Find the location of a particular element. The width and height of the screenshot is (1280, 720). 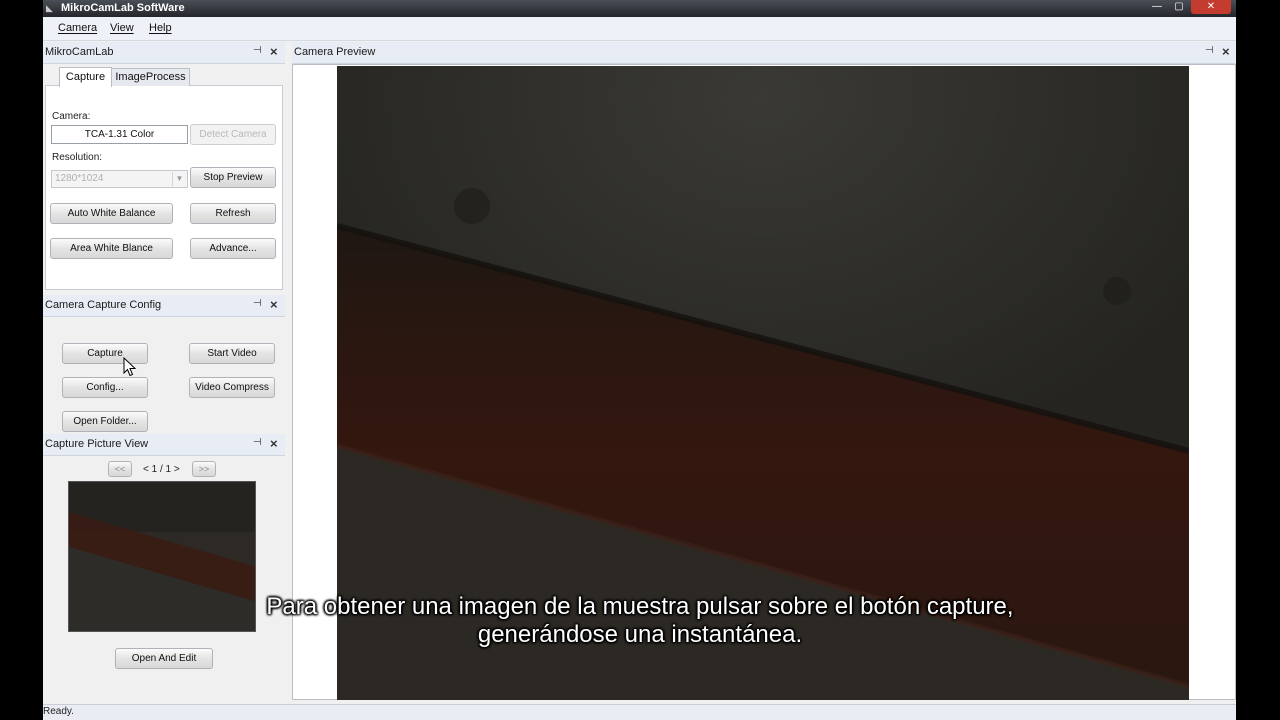

status-text: Ready. is located at coordinates (58, 711).